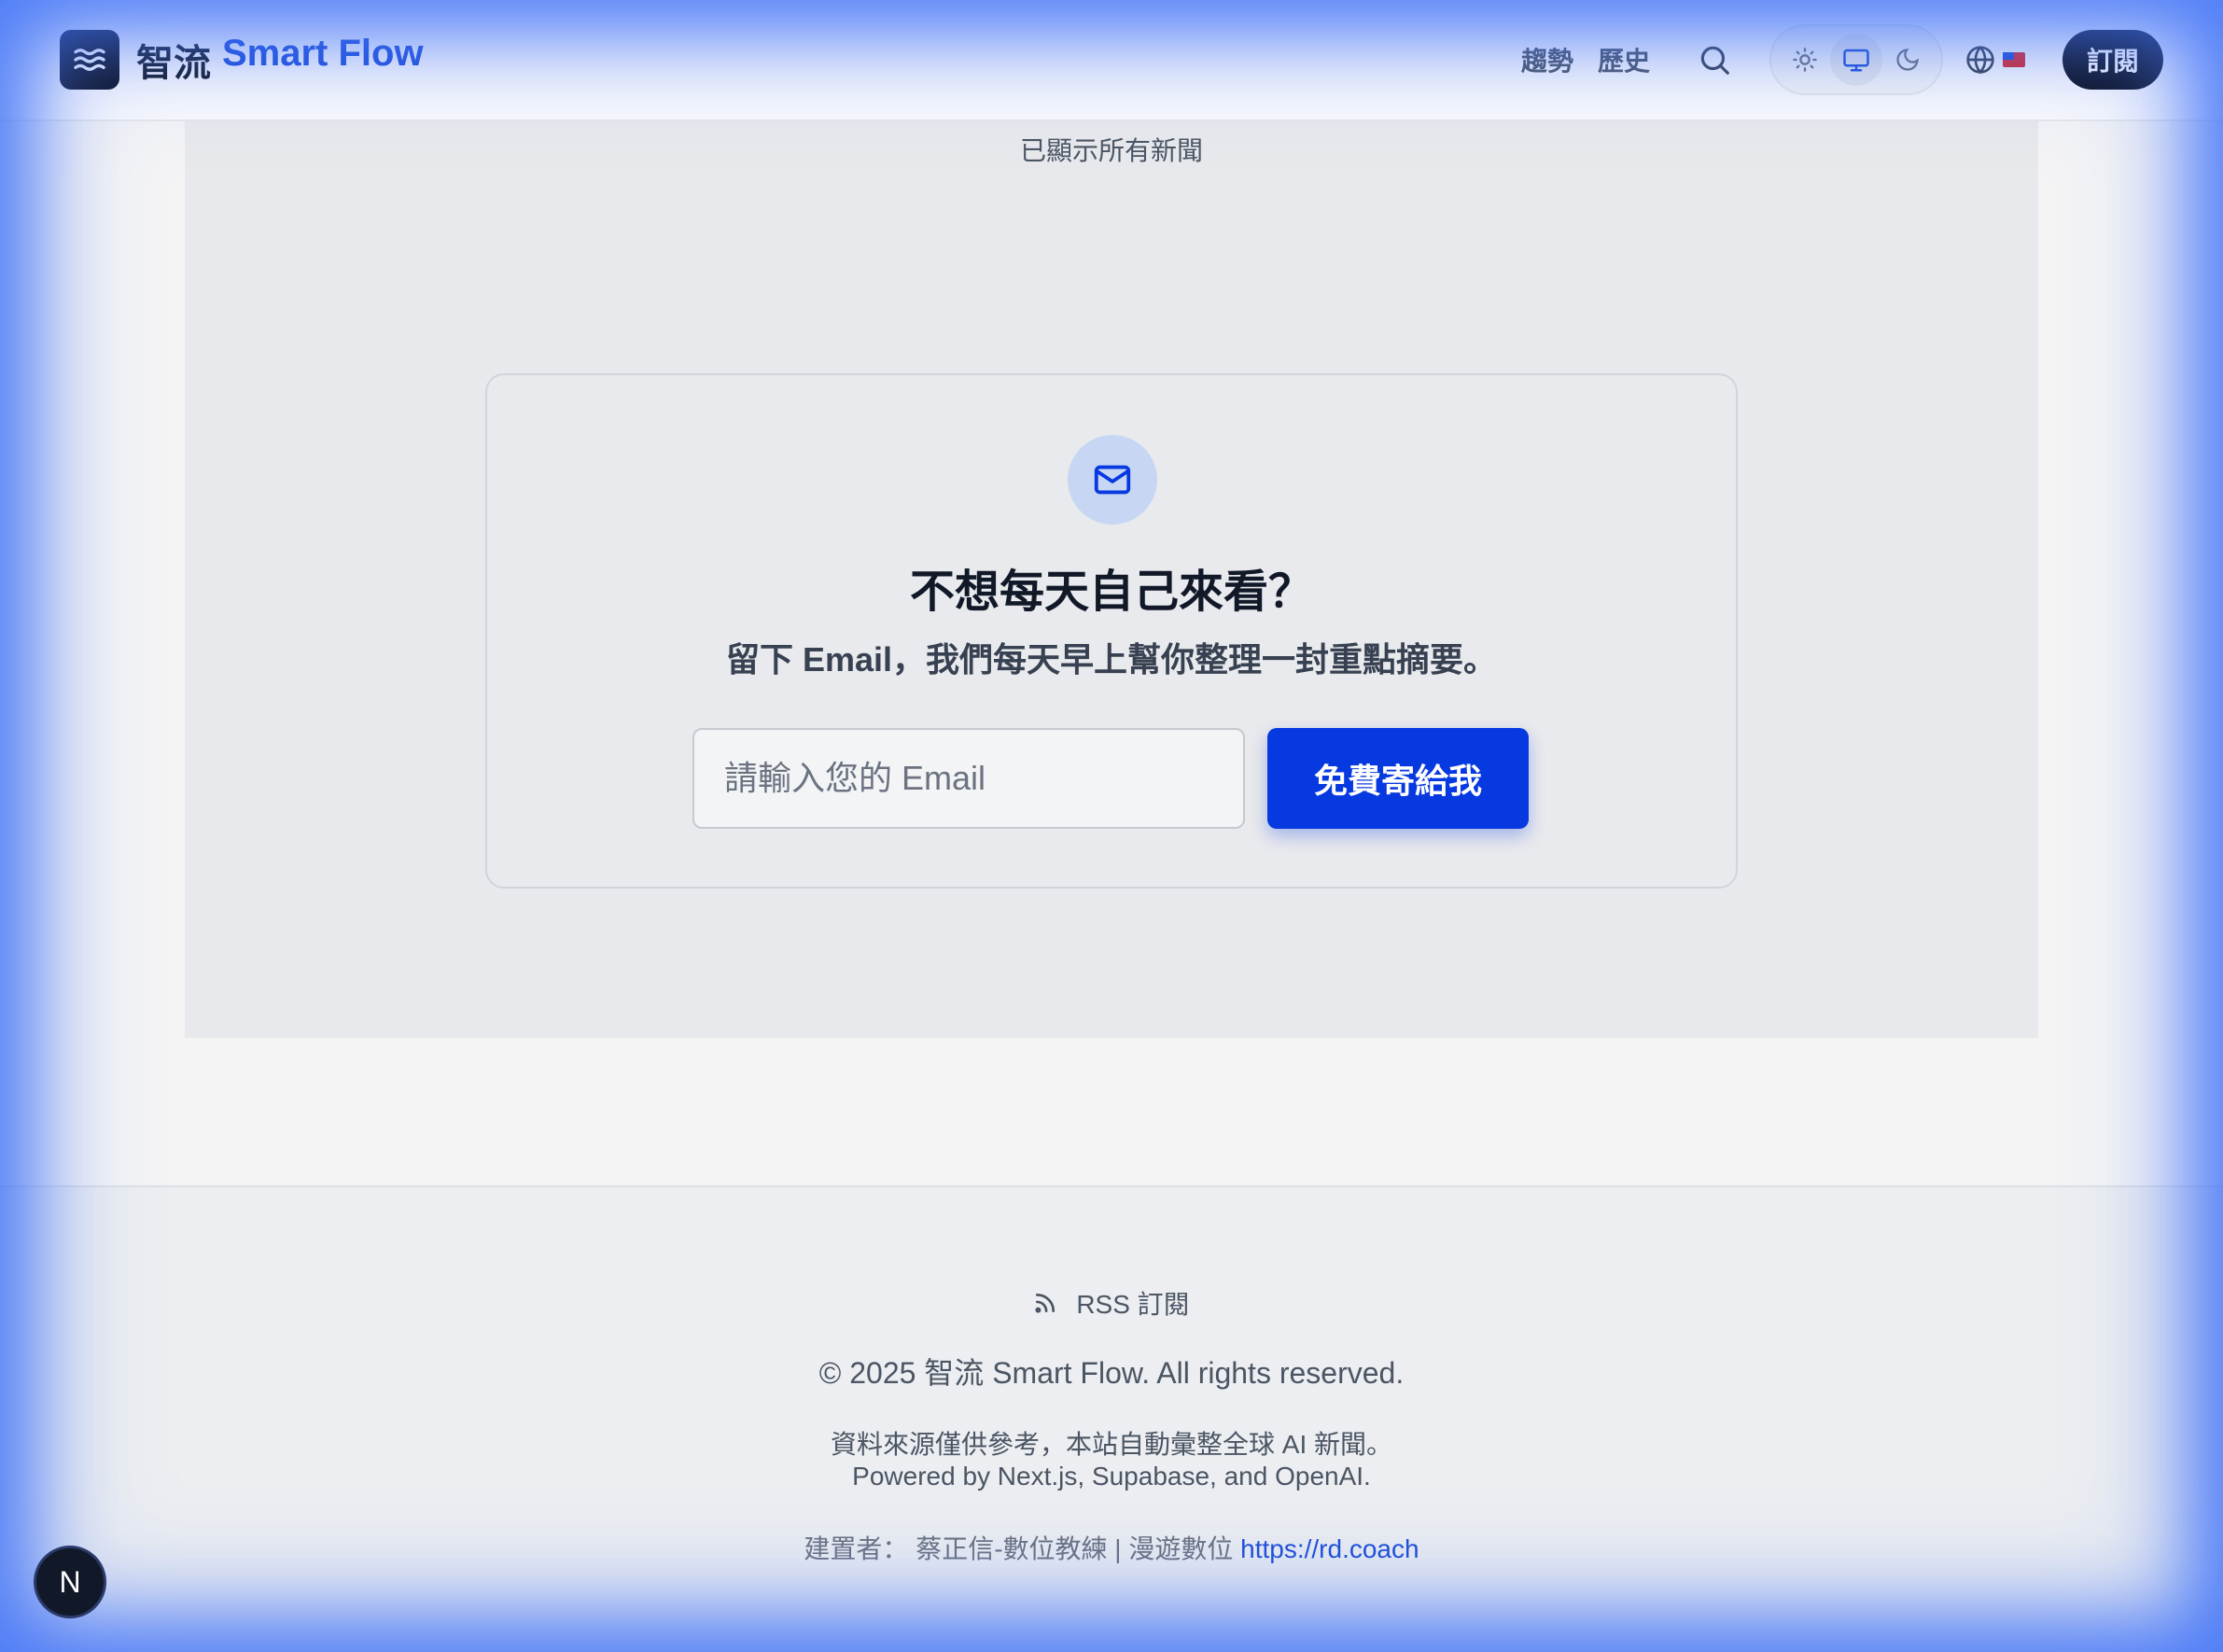 The height and width of the screenshot is (1652, 2223). I want to click on mail-icon-badge, so click(1112, 480).